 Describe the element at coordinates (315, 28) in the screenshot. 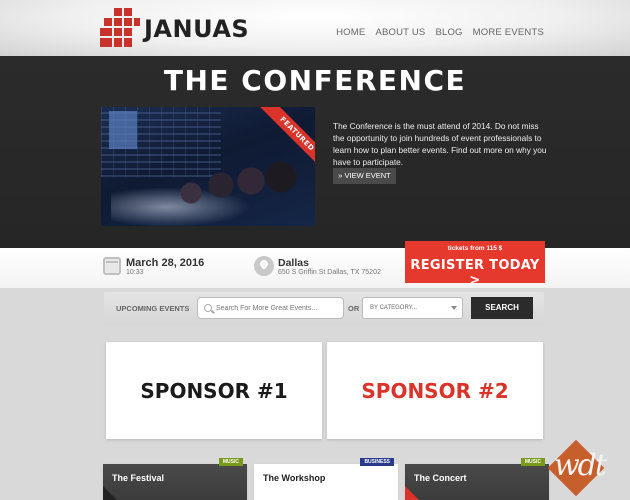

I see `site-header: JANUAS HOME ABOUT US BLOG MORE EVENTS` at that location.